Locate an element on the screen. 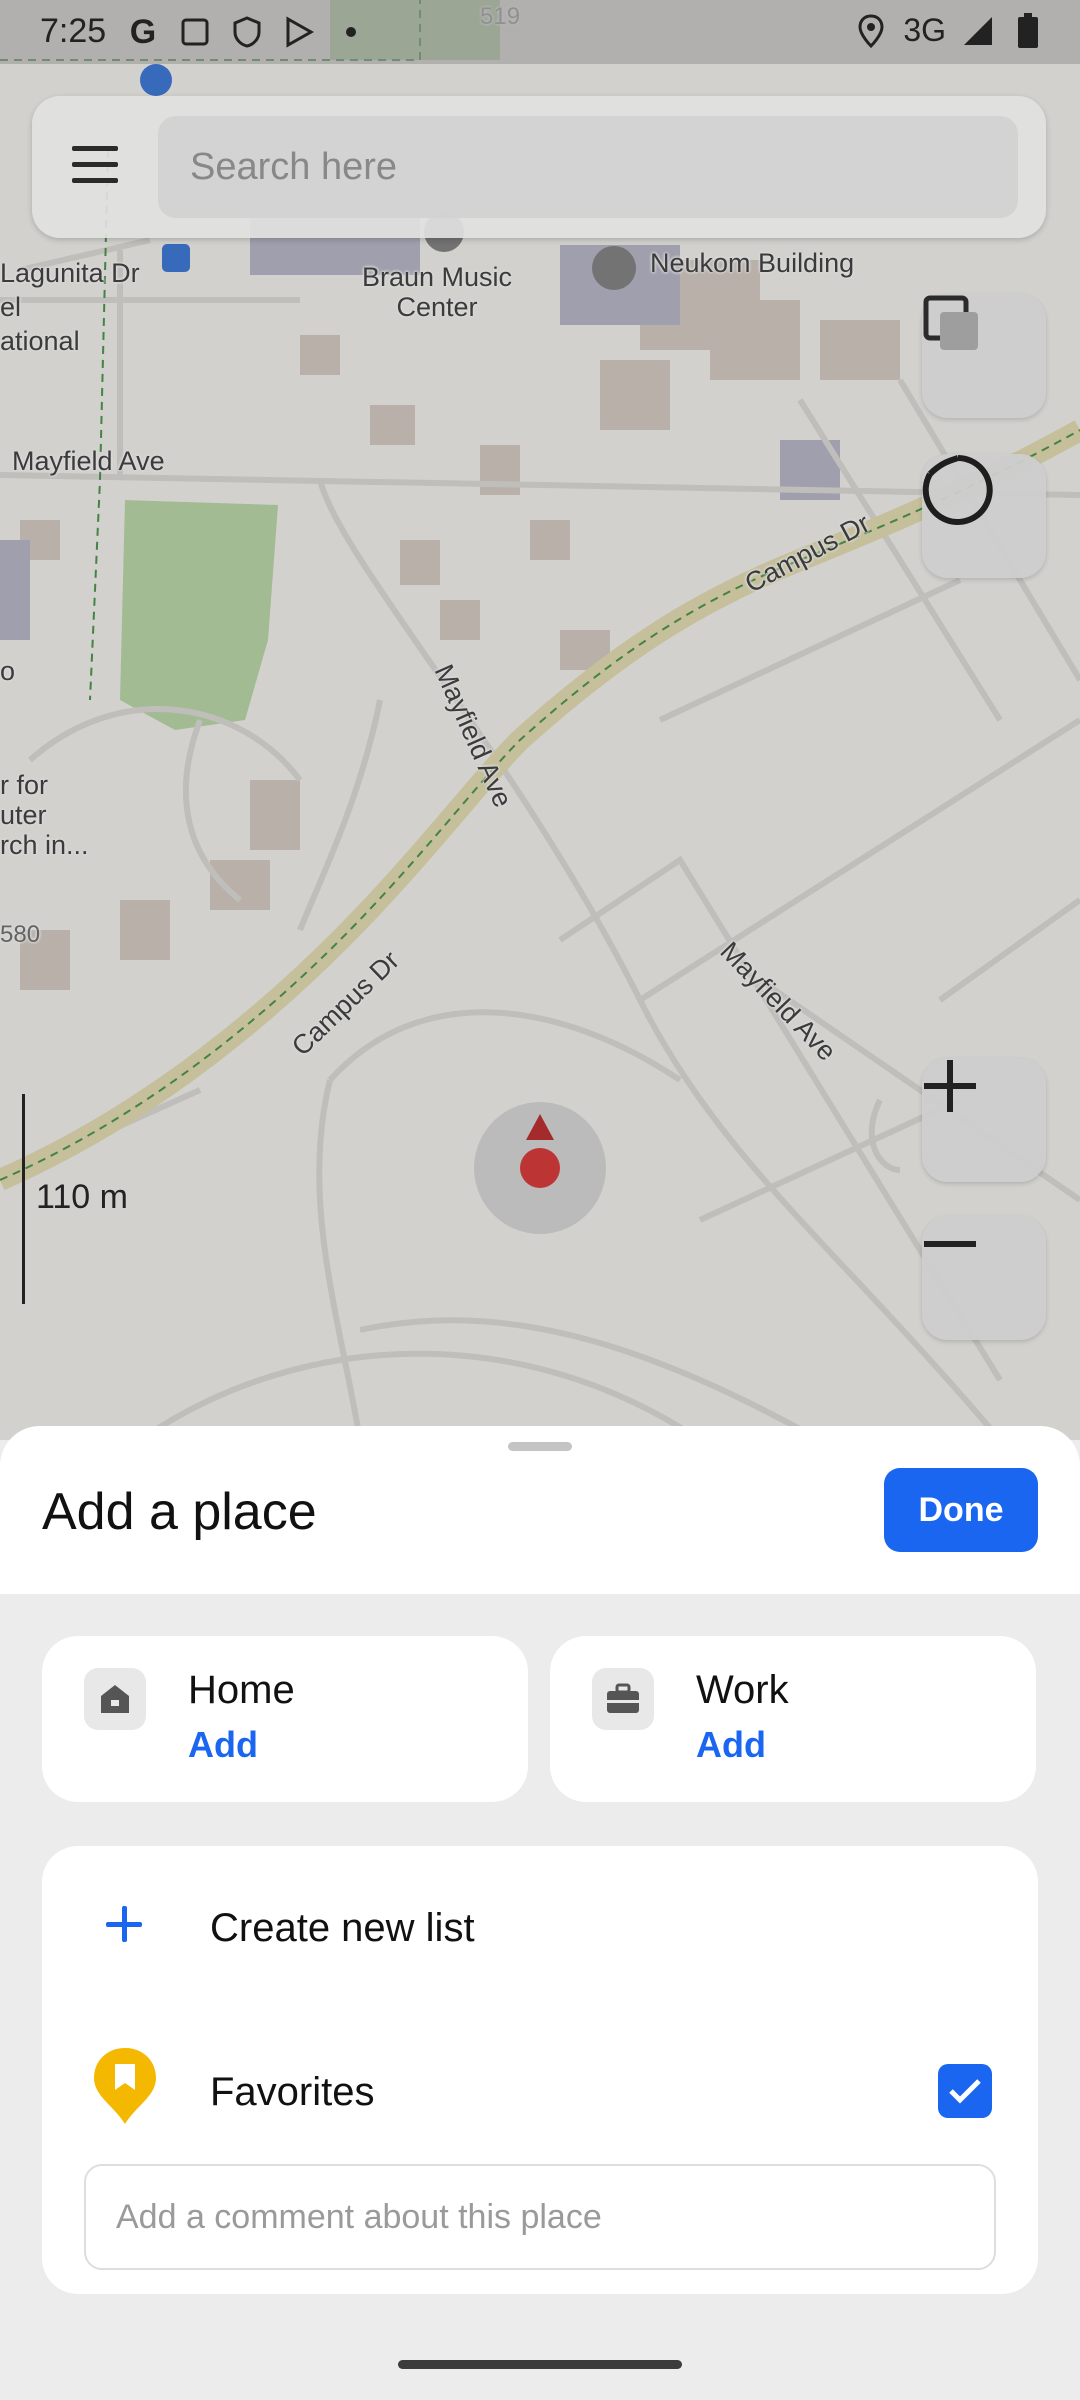 The height and width of the screenshot is (2400, 1080). scale-label: 110 m is located at coordinates (82, 1197).